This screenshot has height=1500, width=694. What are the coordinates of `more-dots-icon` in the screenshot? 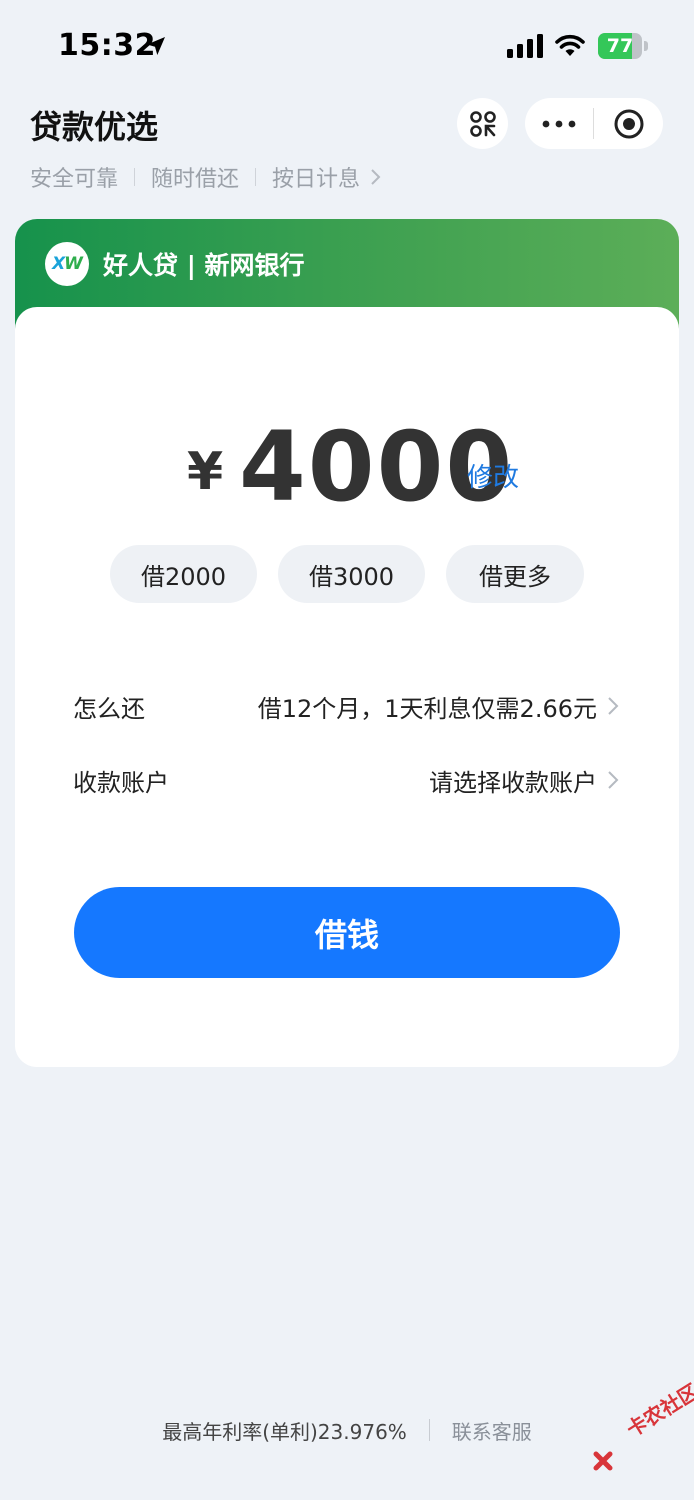 It's located at (559, 123).